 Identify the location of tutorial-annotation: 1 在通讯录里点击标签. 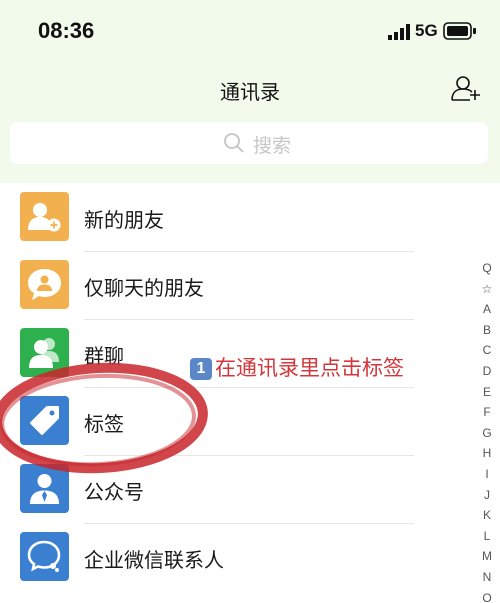
(297, 367).